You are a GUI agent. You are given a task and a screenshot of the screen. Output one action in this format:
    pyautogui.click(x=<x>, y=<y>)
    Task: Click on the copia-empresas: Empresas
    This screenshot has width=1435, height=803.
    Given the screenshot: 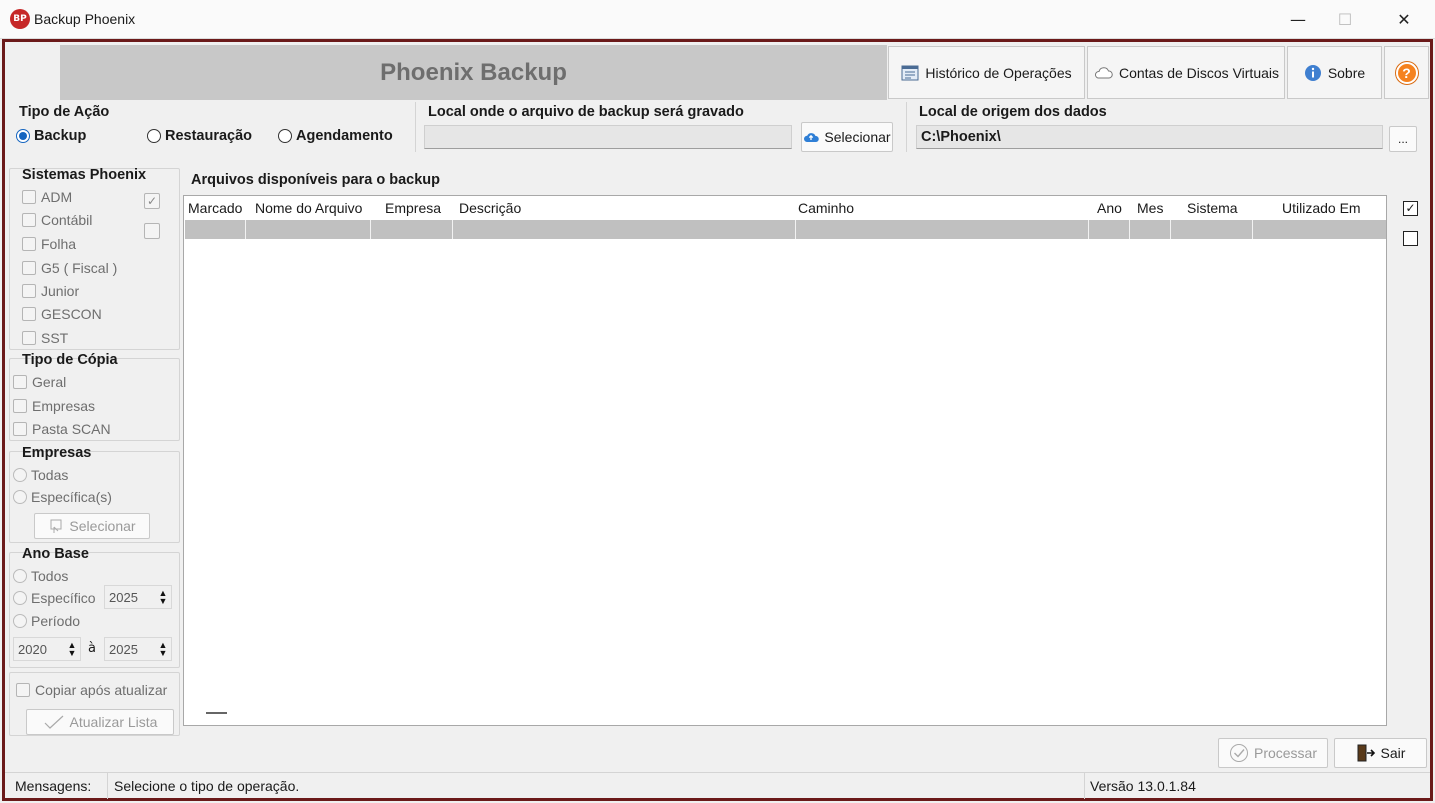 What is the action you would take?
    pyautogui.click(x=54, y=406)
    